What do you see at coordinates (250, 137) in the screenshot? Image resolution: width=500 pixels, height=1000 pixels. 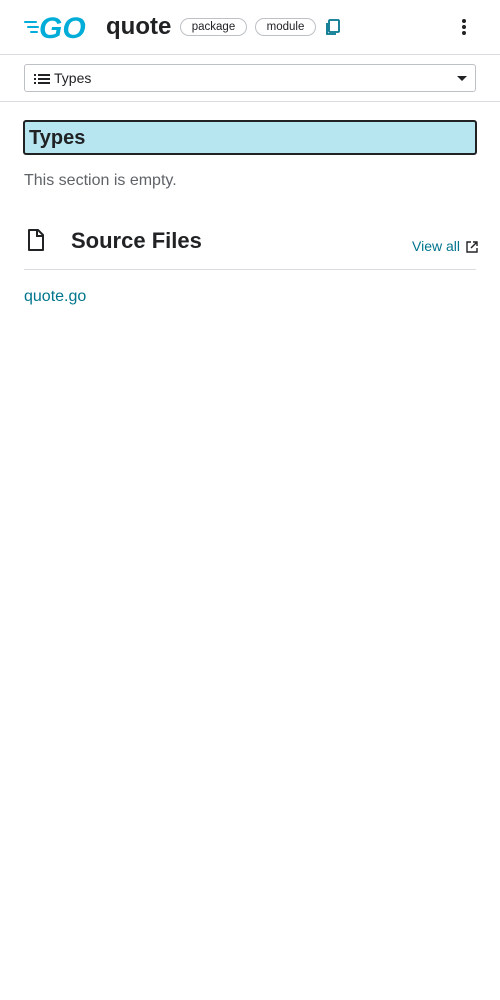 I see `types-heading: Types` at bounding box center [250, 137].